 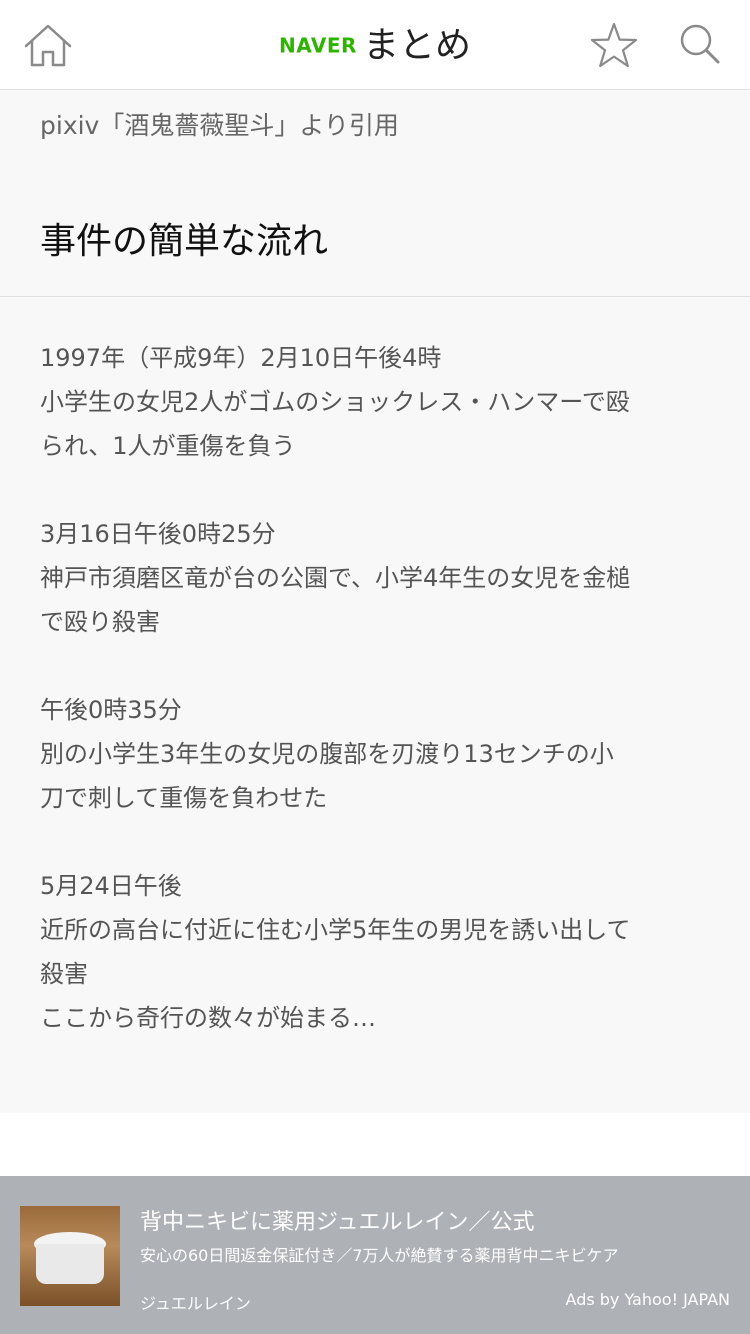 What do you see at coordinates (184, 241) in the screenshot?
I see `section-heading: 事件の簡単な流れ` at bounding box center [184, 241].